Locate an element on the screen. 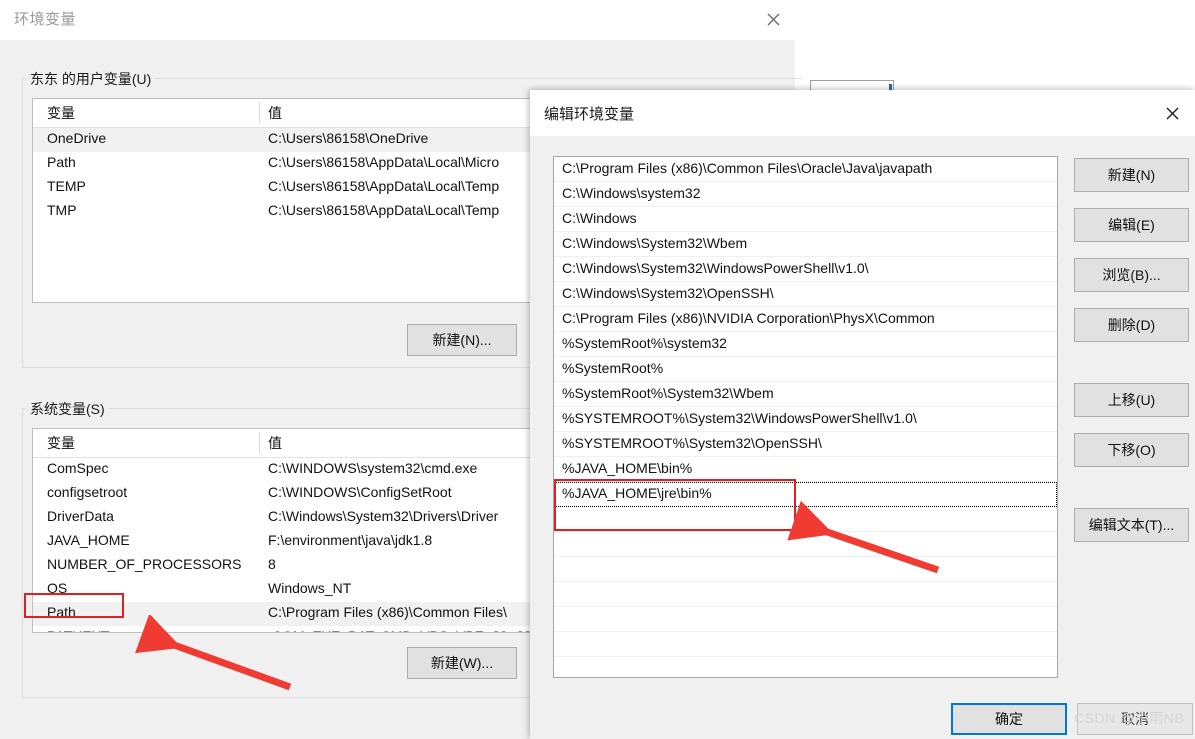 The width and height of the screenshot is (1195, 739). variable-name: DriverData is located at coordinates (80, 516).